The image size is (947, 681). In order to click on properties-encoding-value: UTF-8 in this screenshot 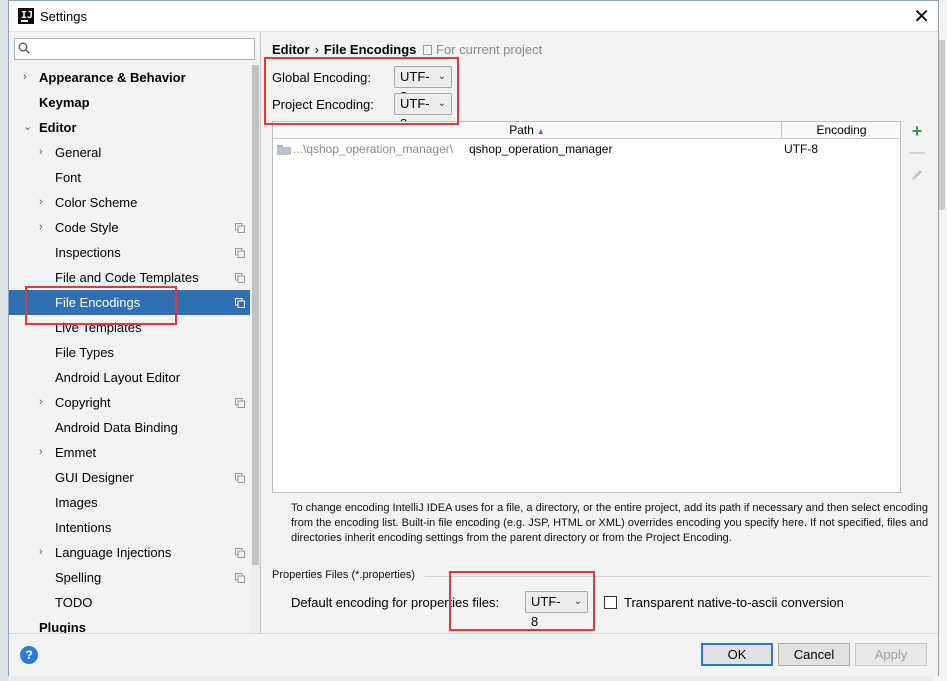, I will do `click(546, 611)`.